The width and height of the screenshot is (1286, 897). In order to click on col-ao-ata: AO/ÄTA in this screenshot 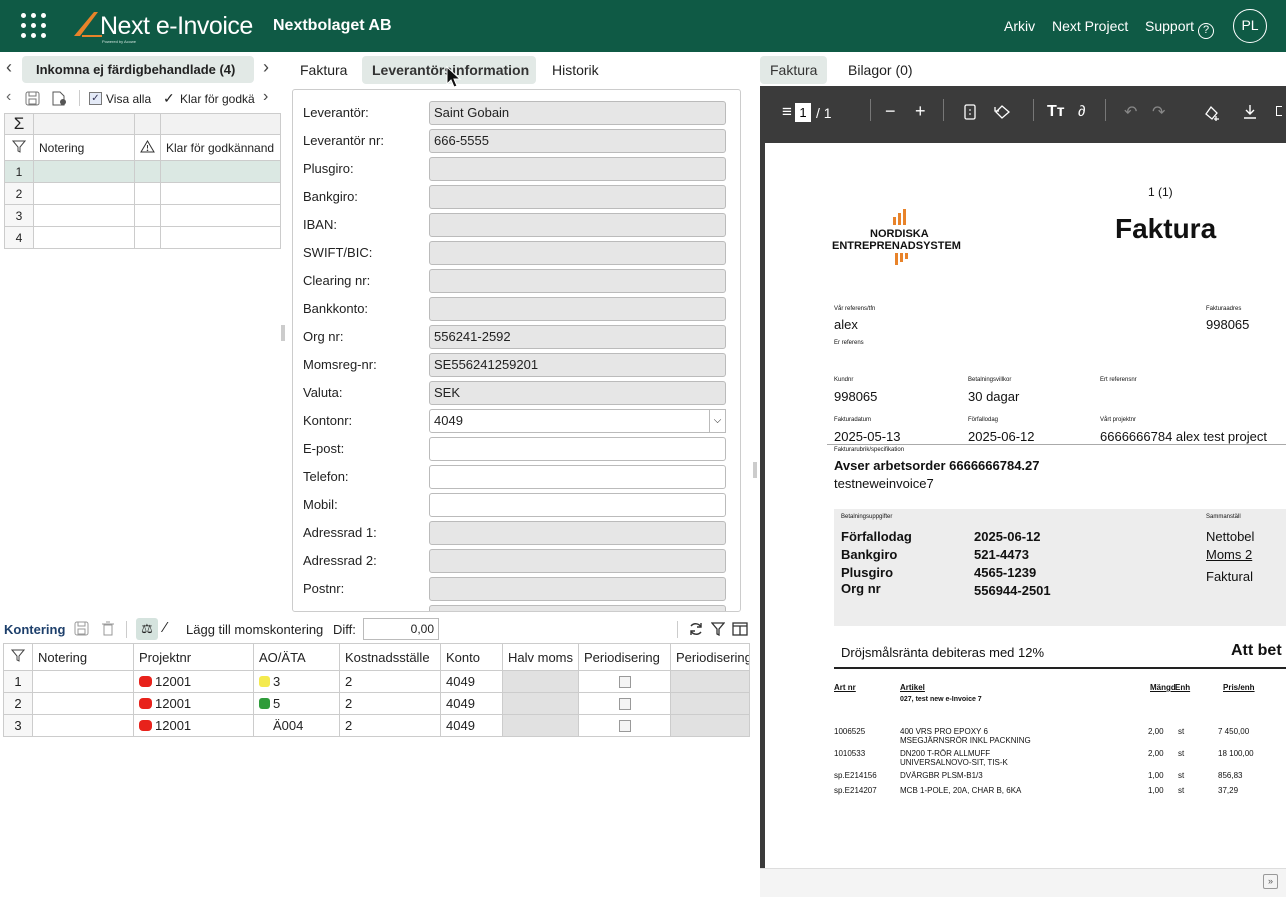, I will do `click(296, 657)`.